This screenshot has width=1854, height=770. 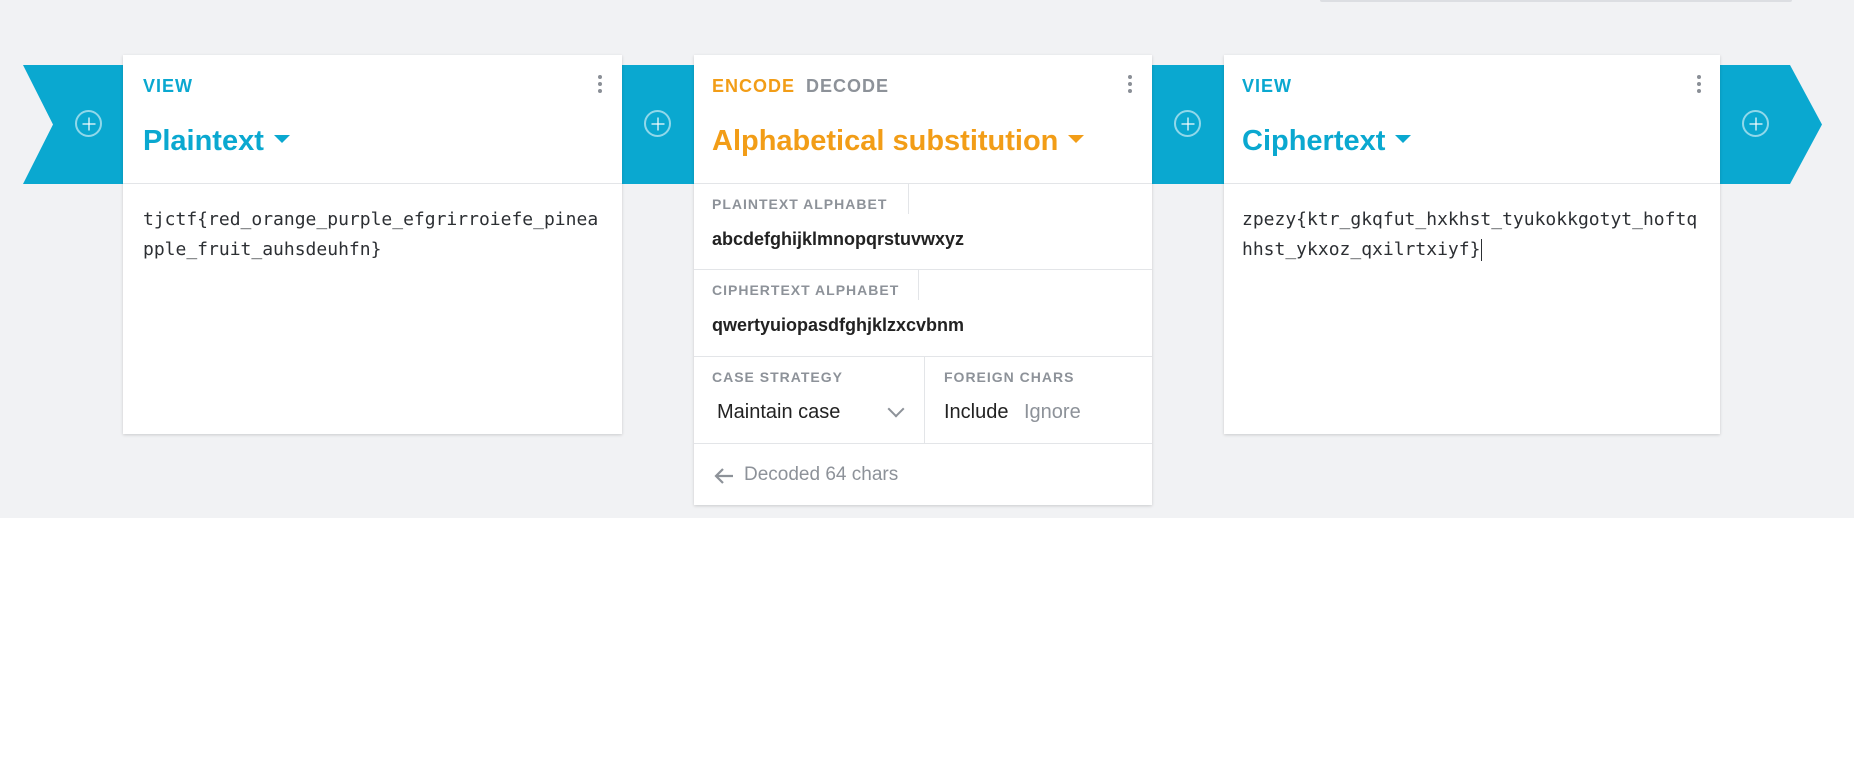 What do you see at coordinates (896, 409) in the screenshot?
I see `chevron-down-icon` at bounding box center [896, 409].